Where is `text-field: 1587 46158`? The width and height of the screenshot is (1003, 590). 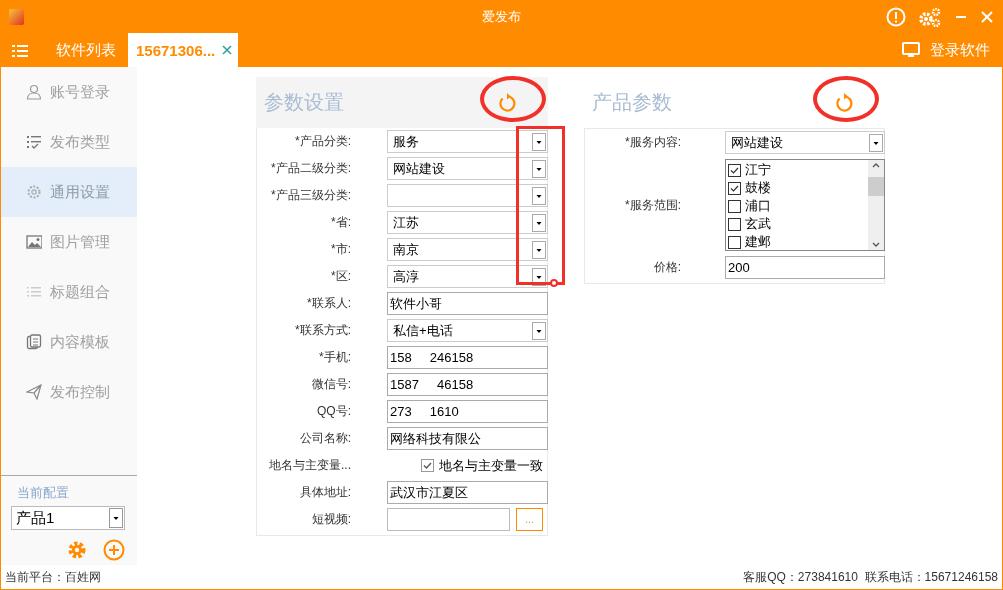 text-field: 1587 46158 is located at coordinates (467, 384).